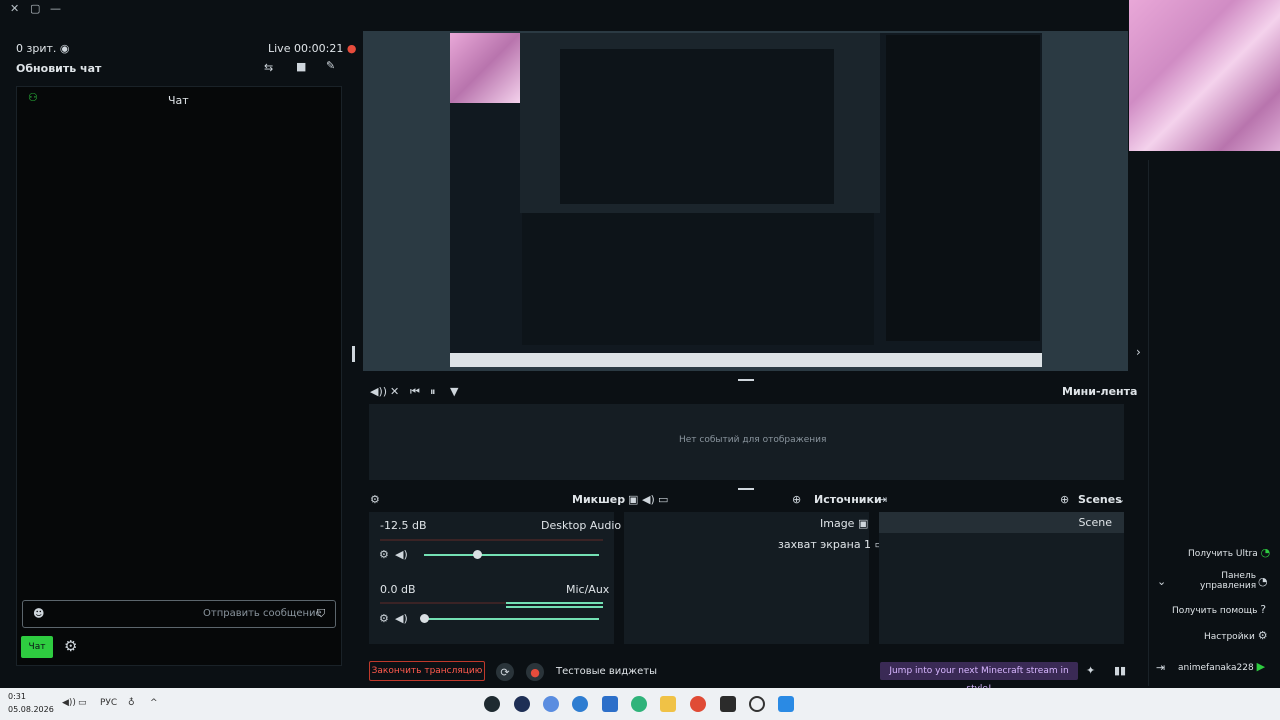 The width and height of the screenshot is (1280, 720). Describe the element at coordinates (43, 48) in the screenshot. I see `viewers-count: 0 зрит. ◉` at that location.